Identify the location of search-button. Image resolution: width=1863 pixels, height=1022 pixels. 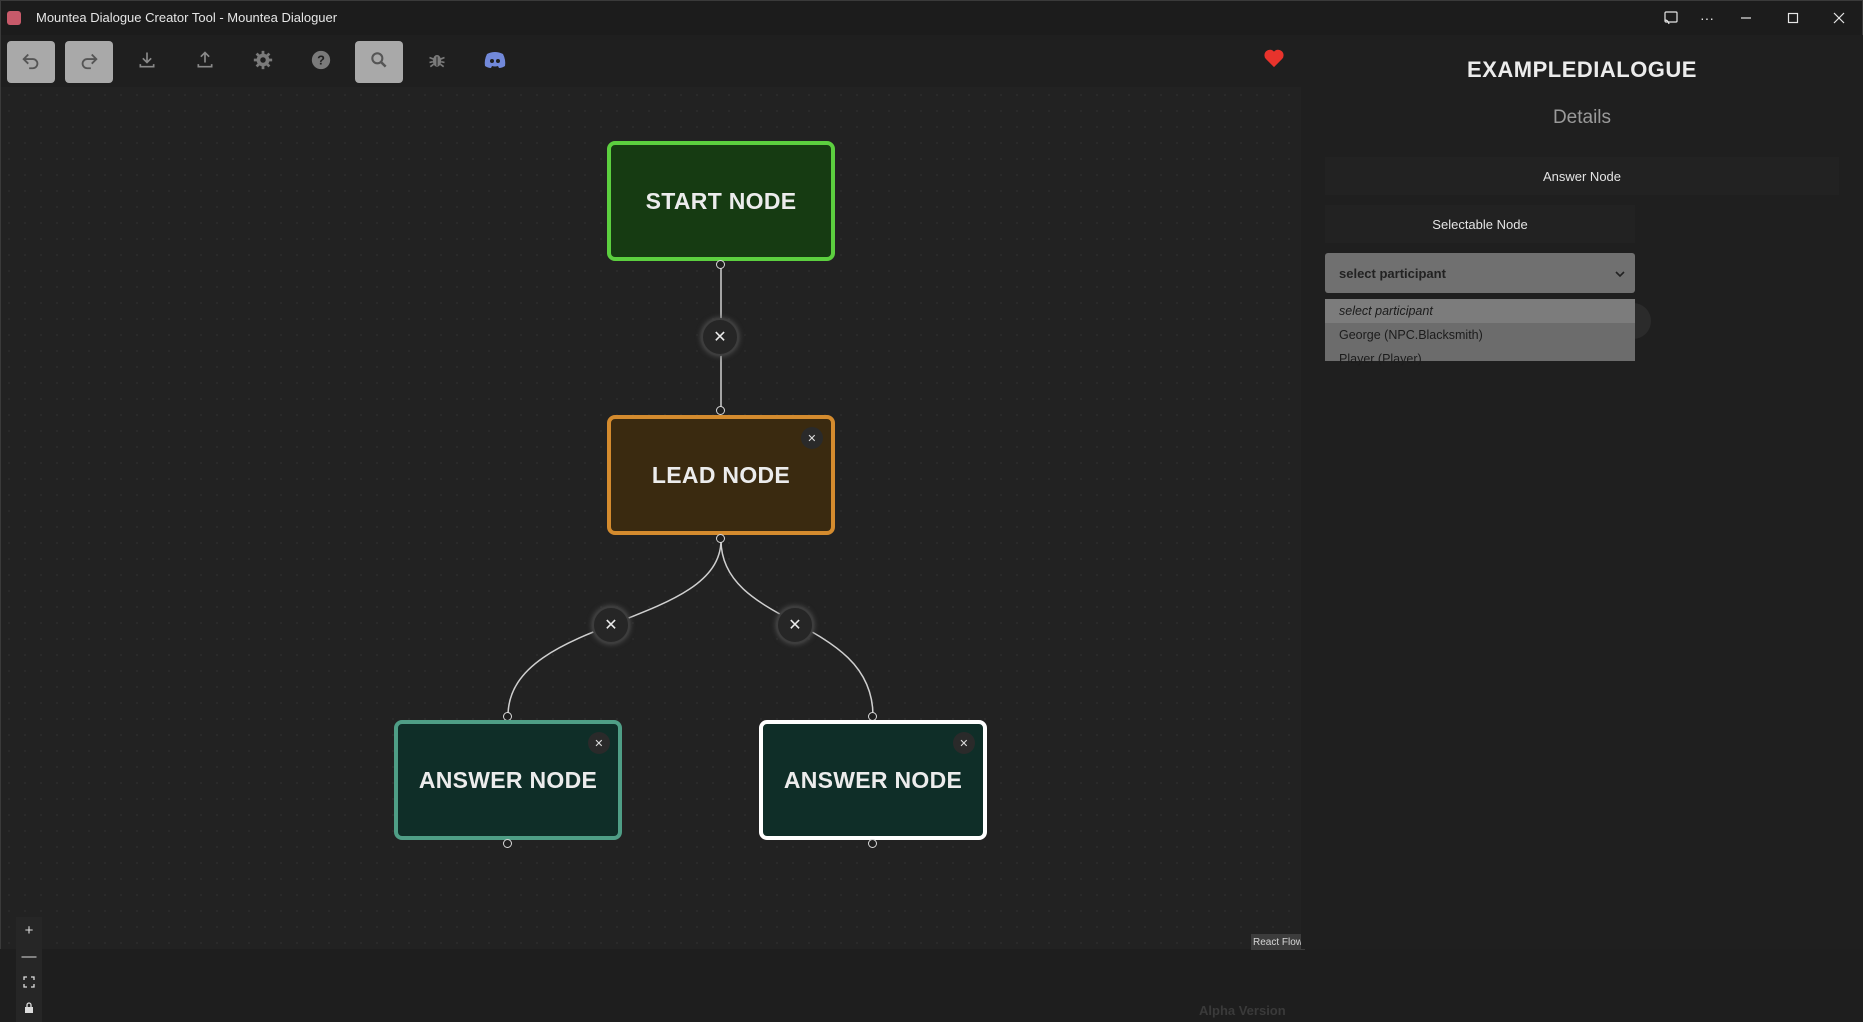
(379, 62).